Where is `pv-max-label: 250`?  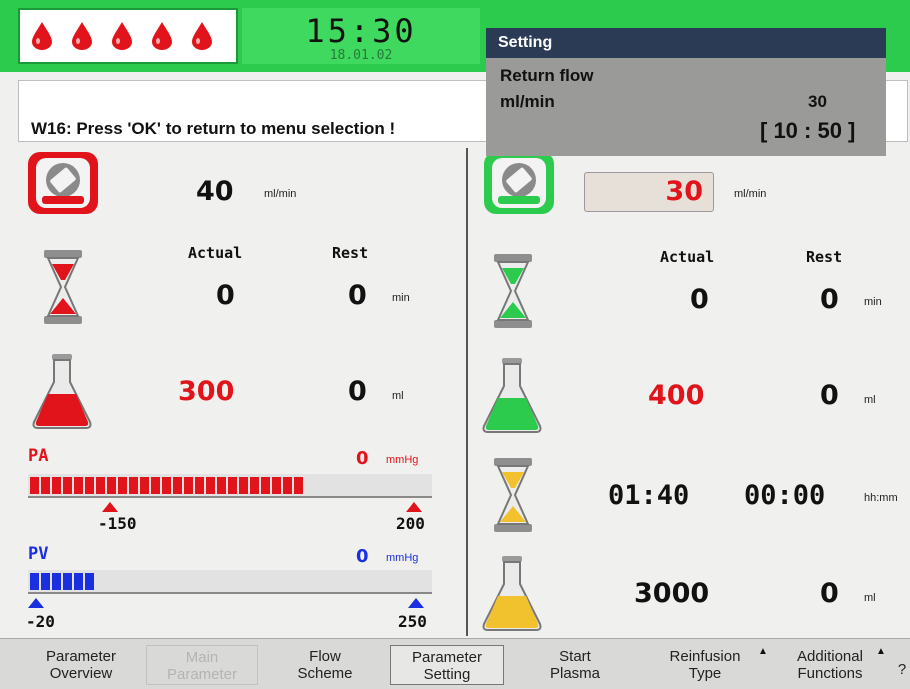 pv-max-label: 250 is located at coordinates (412, 621).